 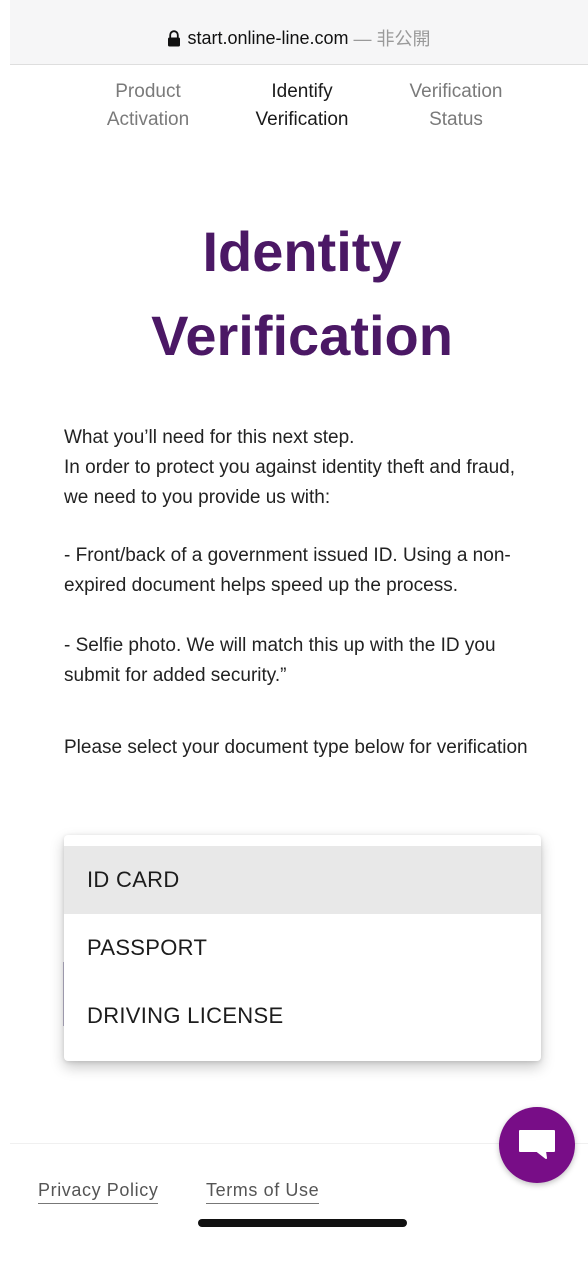 I want to click on option-passport: PASSPORT, so click(x=302, y=948).